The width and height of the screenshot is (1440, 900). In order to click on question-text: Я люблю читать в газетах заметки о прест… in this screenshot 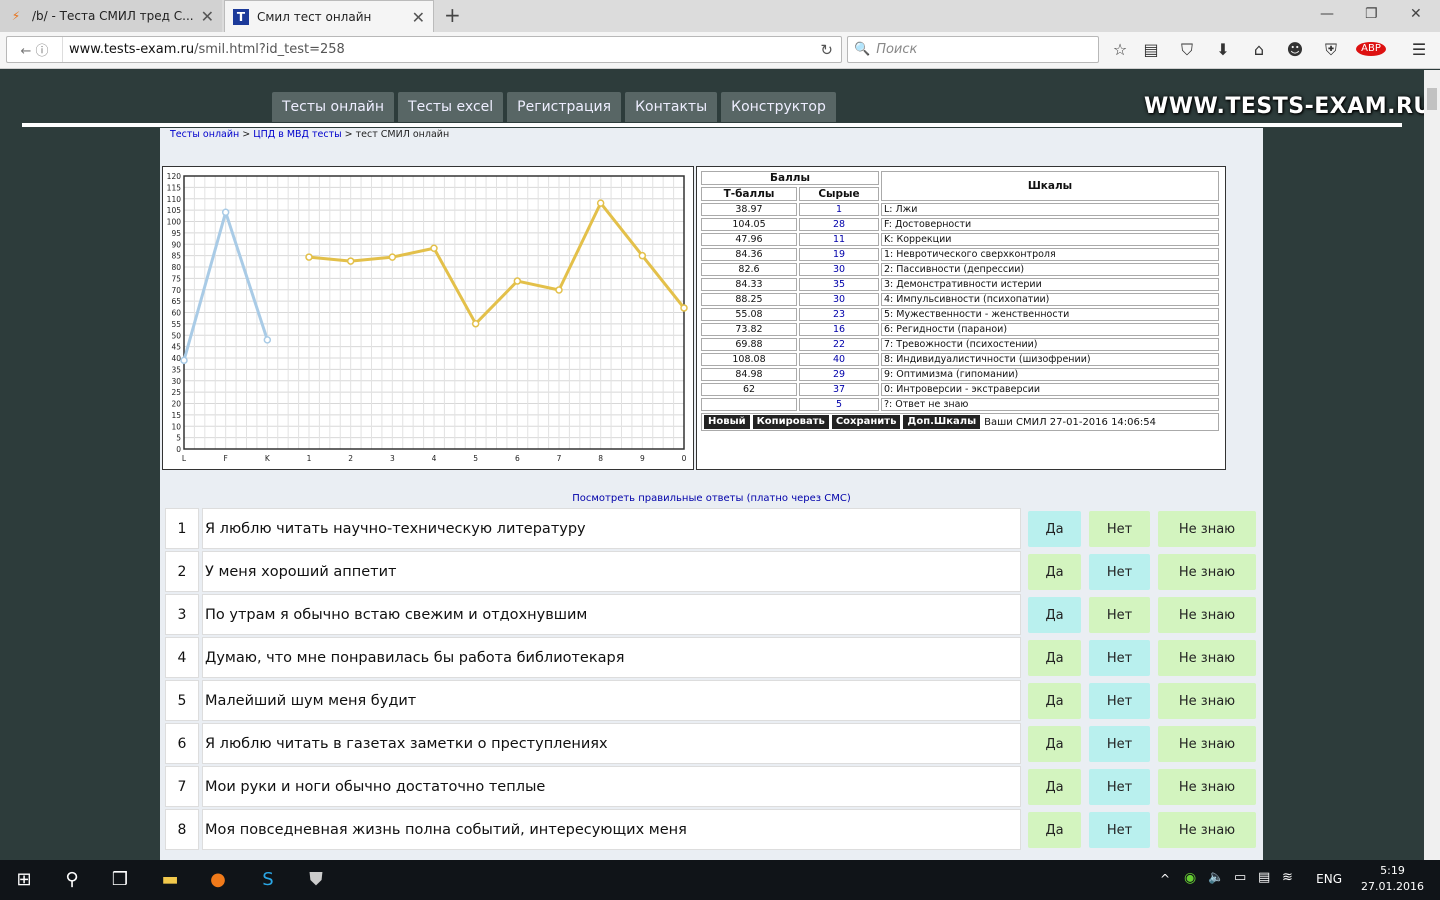, I will do `click(611, 743)`.